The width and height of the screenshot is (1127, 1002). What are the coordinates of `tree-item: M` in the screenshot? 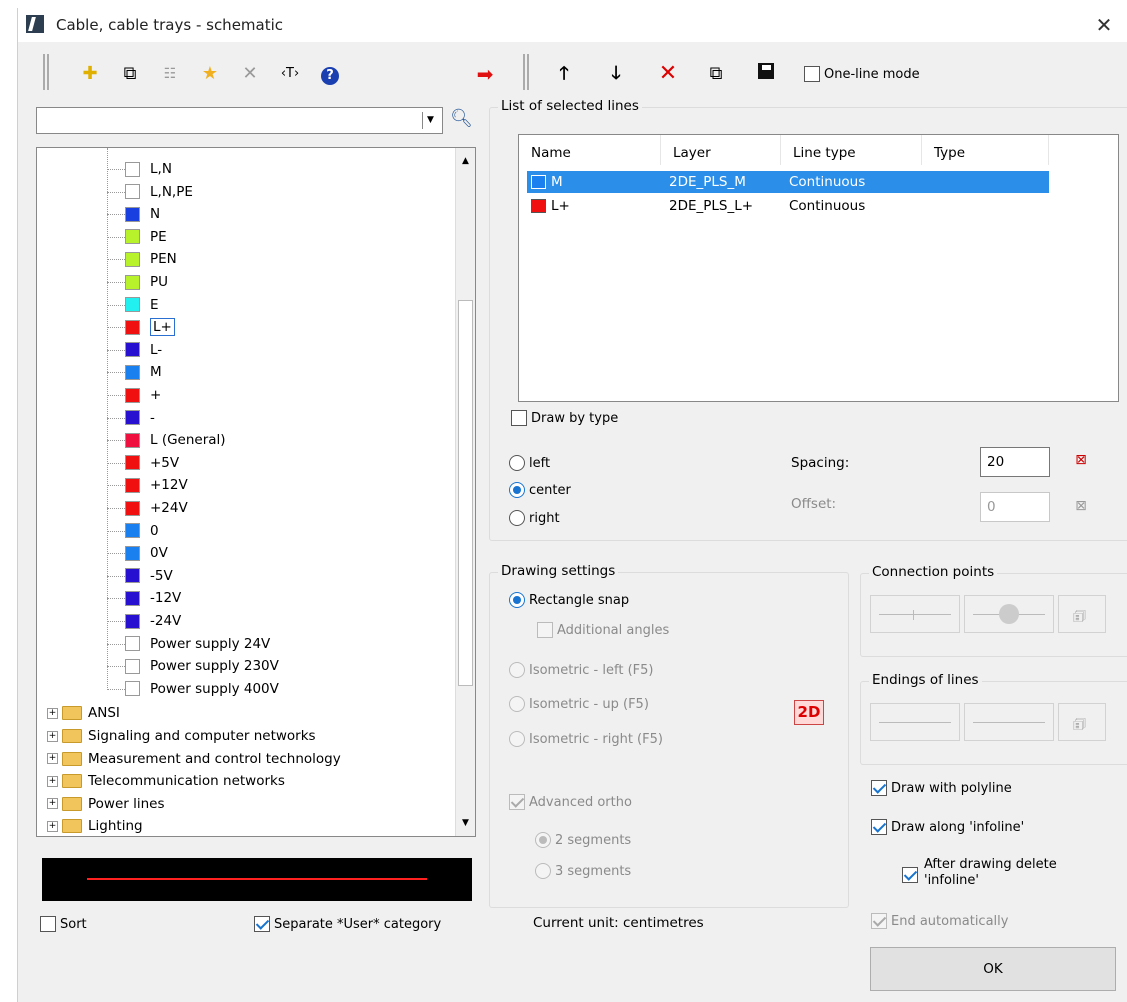 It's located at (134, 372).